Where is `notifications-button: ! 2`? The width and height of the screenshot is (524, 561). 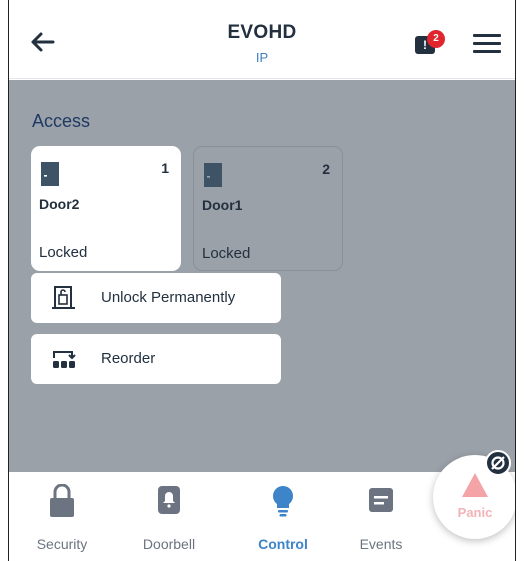
notifications-button: ! 2 is located at coordinates (432, 45).